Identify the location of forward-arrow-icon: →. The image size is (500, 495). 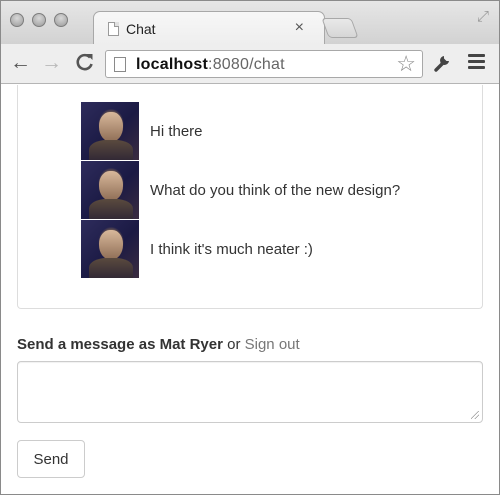
(51, 63).